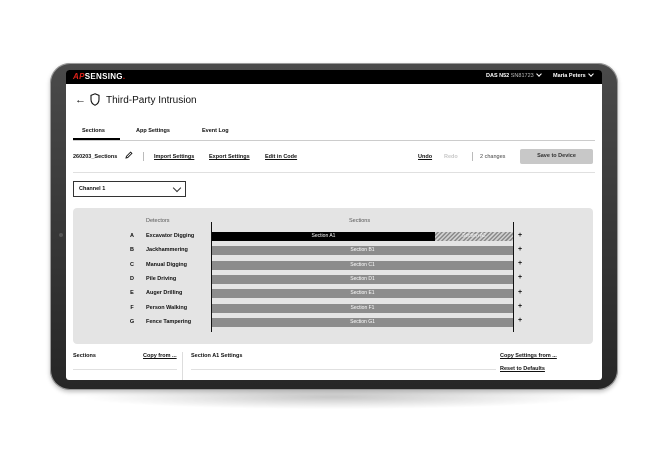 Image resolution: width=668 pixels, height=460 pixels. Describe the element at coordinates (129, 189) in the screenshot. I see `channel-select: Channel 1` at that location.